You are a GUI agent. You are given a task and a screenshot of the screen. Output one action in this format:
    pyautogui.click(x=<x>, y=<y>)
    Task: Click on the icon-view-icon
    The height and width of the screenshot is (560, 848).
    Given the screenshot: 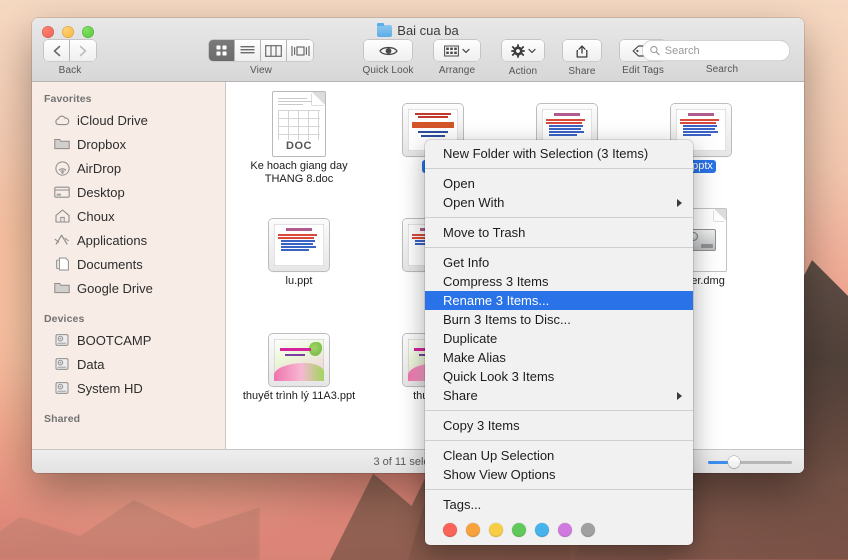 What is the action you would take?
    pyautogui.click(x=221, y=50)
    